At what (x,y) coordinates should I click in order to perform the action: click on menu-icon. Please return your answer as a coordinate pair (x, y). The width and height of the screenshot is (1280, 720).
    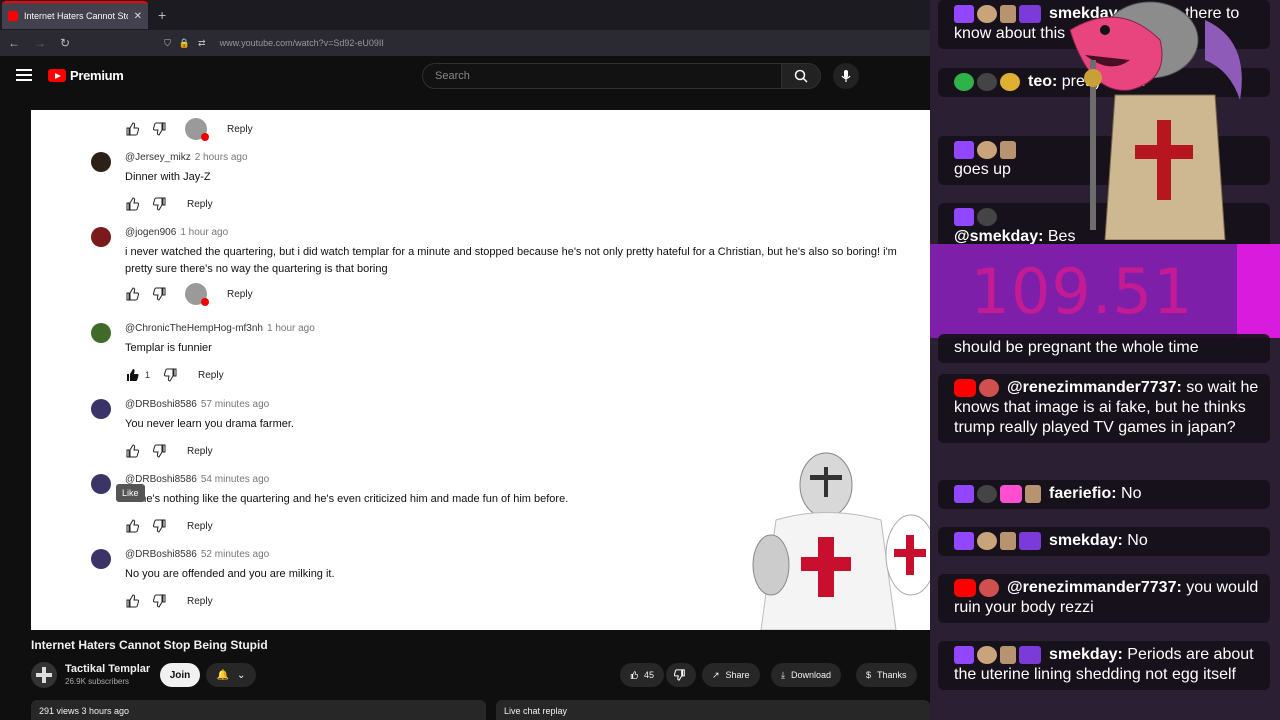
    Looking at the image, I should click on (24, 75).